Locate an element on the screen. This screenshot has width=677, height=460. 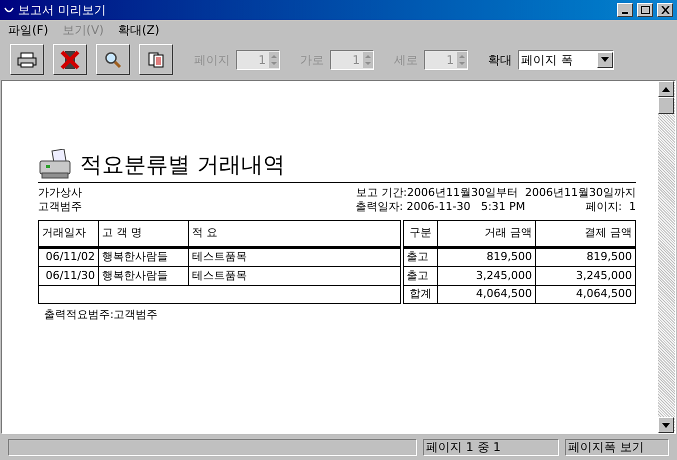
column-header: 결제 금액 is located at coordinates (586, 234).